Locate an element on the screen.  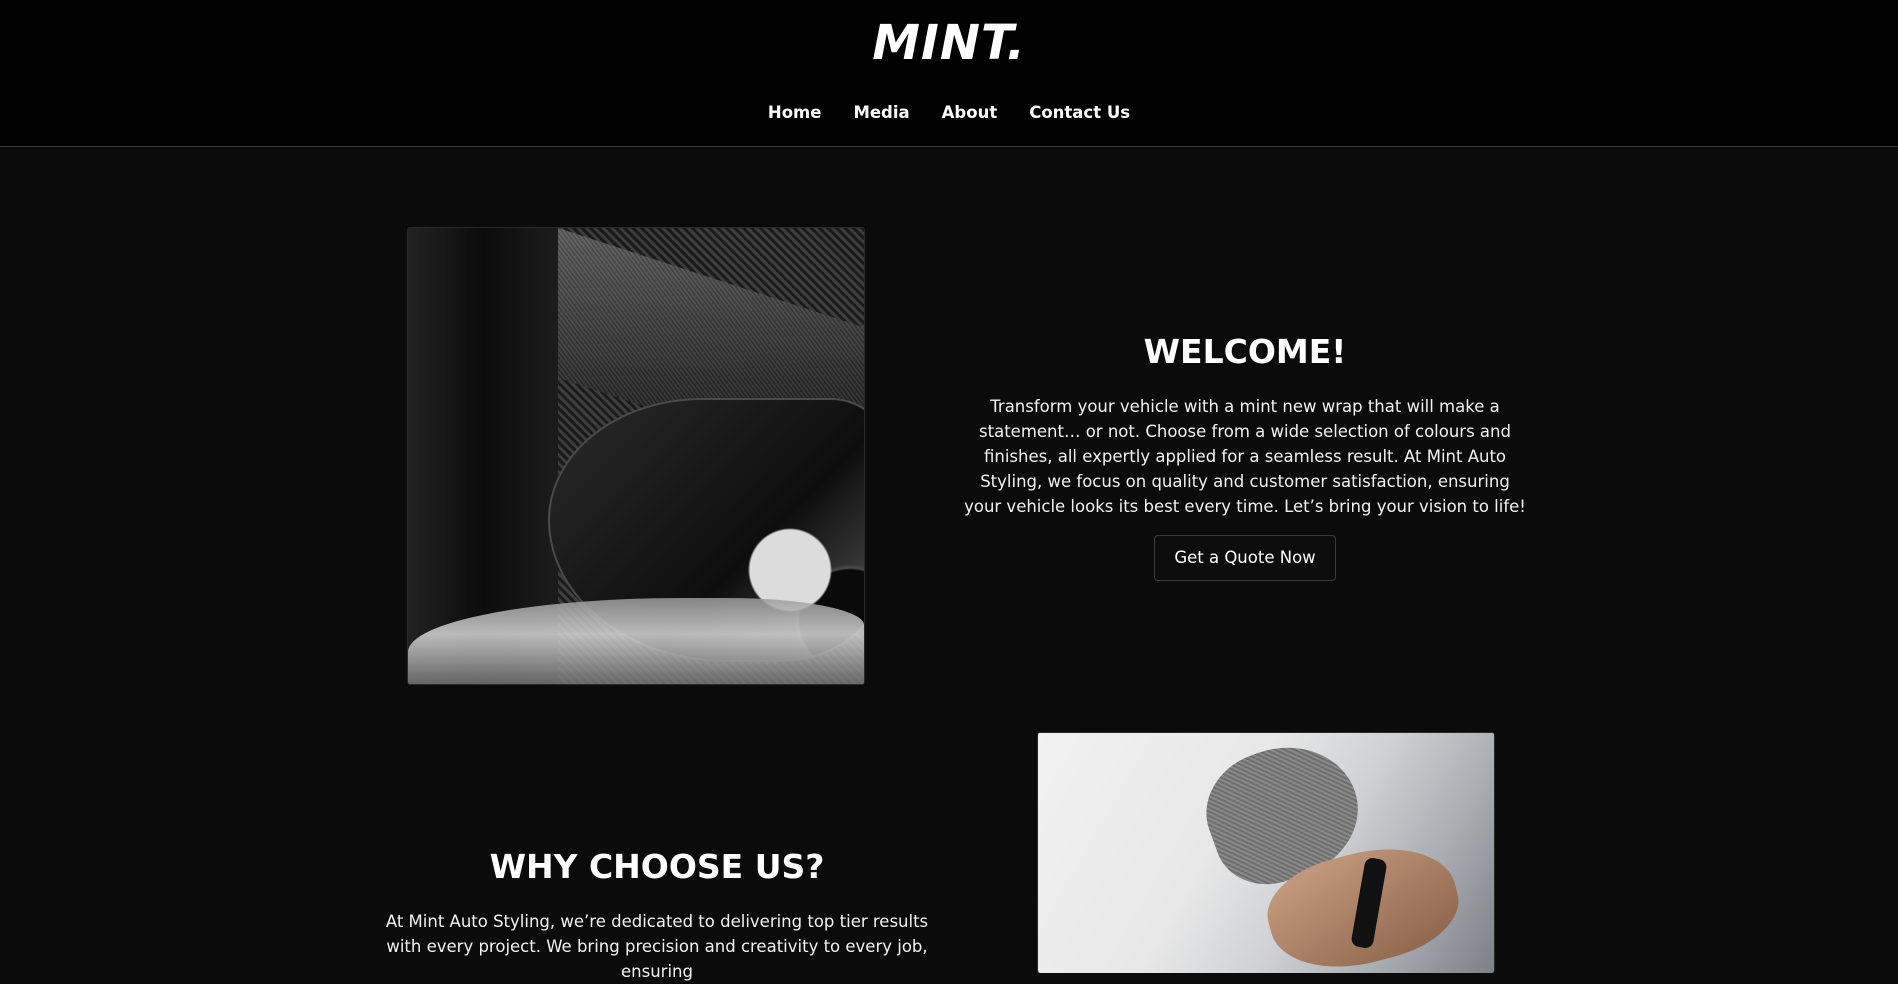
welcome-image is located at coordinates (636, 456).